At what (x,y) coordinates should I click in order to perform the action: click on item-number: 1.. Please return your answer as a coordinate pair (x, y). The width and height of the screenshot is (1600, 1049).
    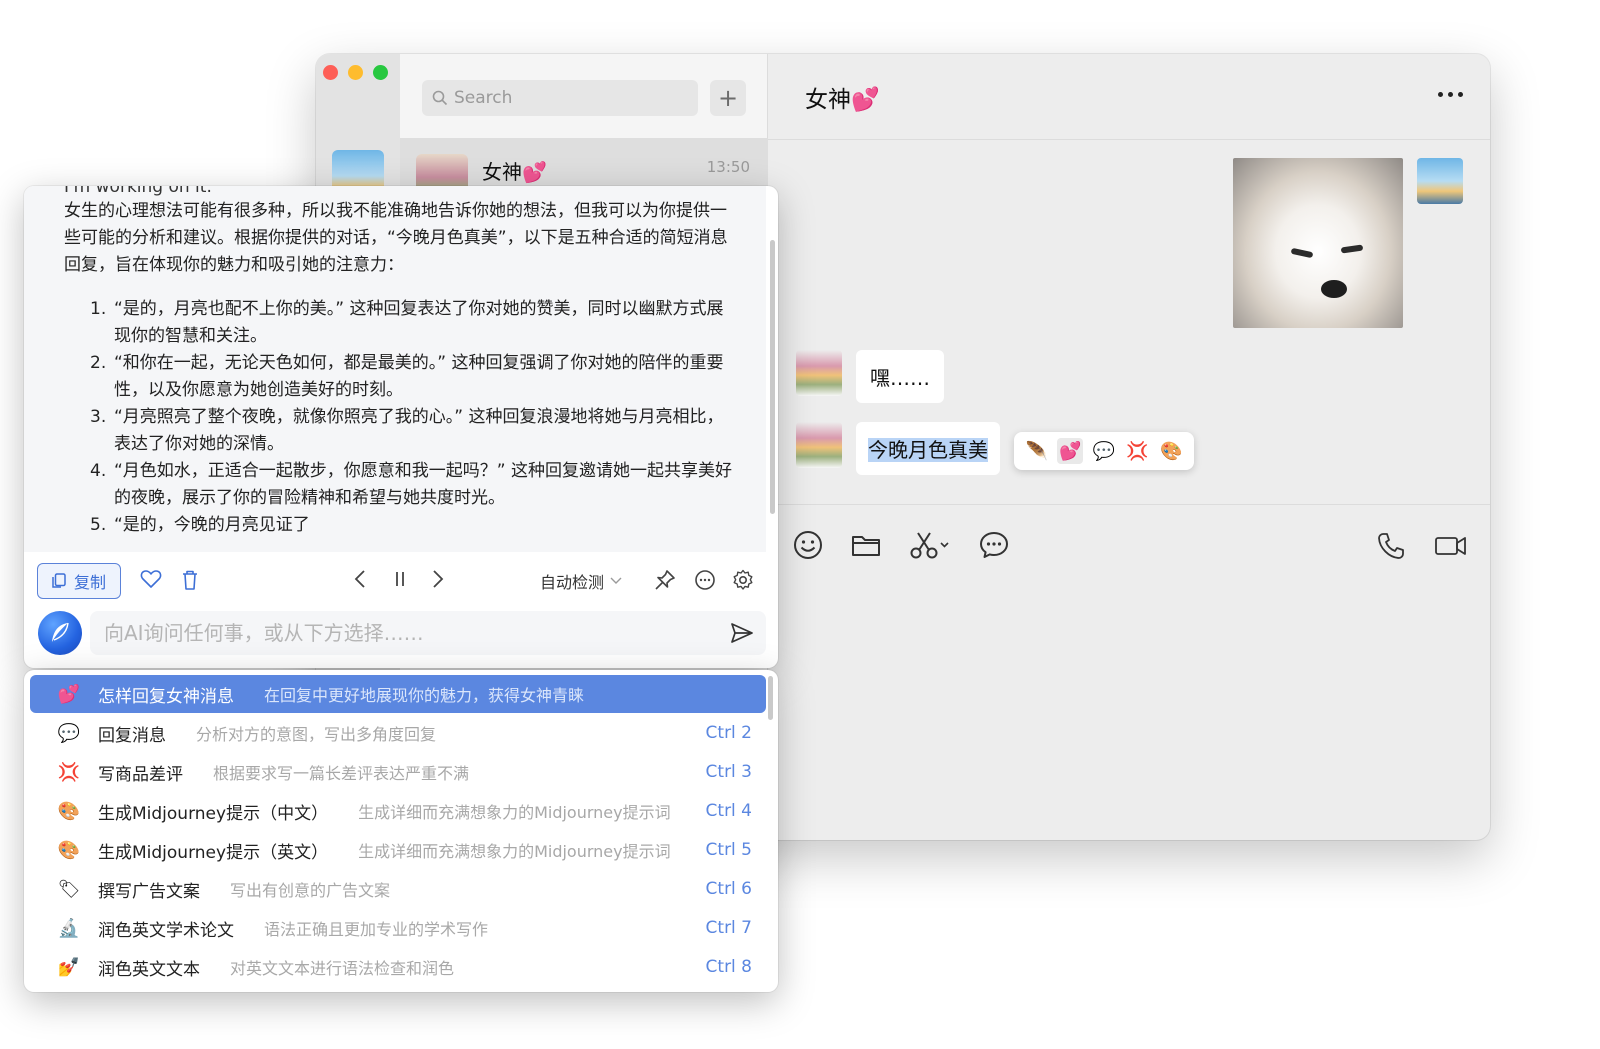
    Looking at the image, I should click on (98, 309).